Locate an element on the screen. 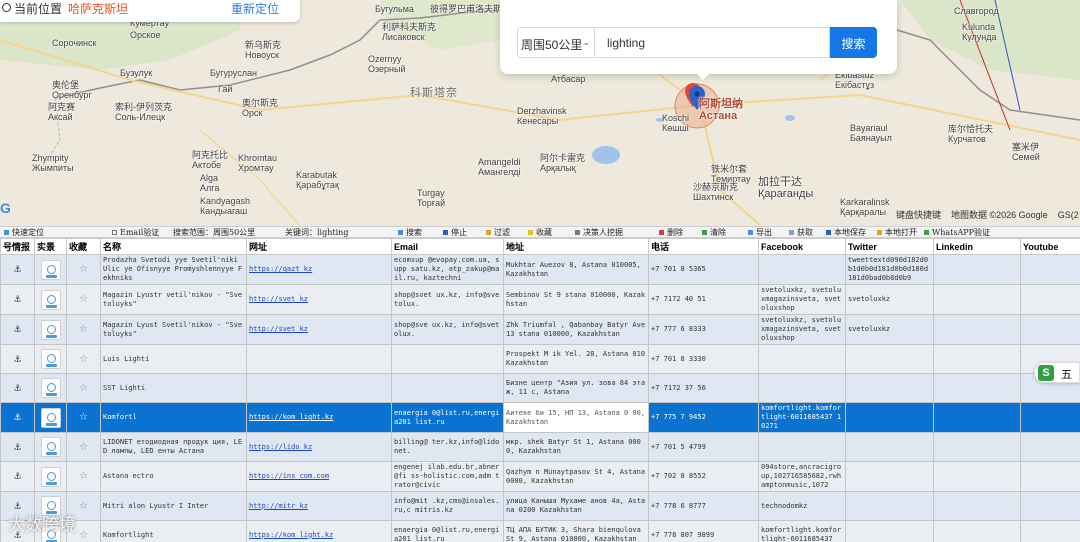 The height and width of the screenshot is (542, 1080). toolbar-fetch-button: 获取 is located at coordinates (801, 232).